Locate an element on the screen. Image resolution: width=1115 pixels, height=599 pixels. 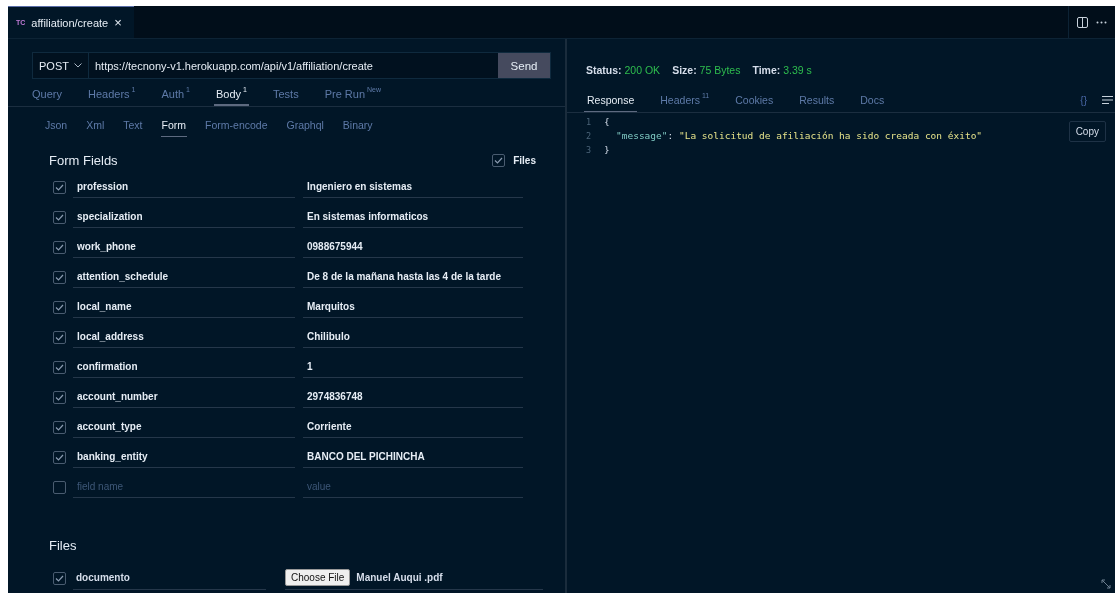
body-type-tab: Graphql is located at coordinates (305, 128).